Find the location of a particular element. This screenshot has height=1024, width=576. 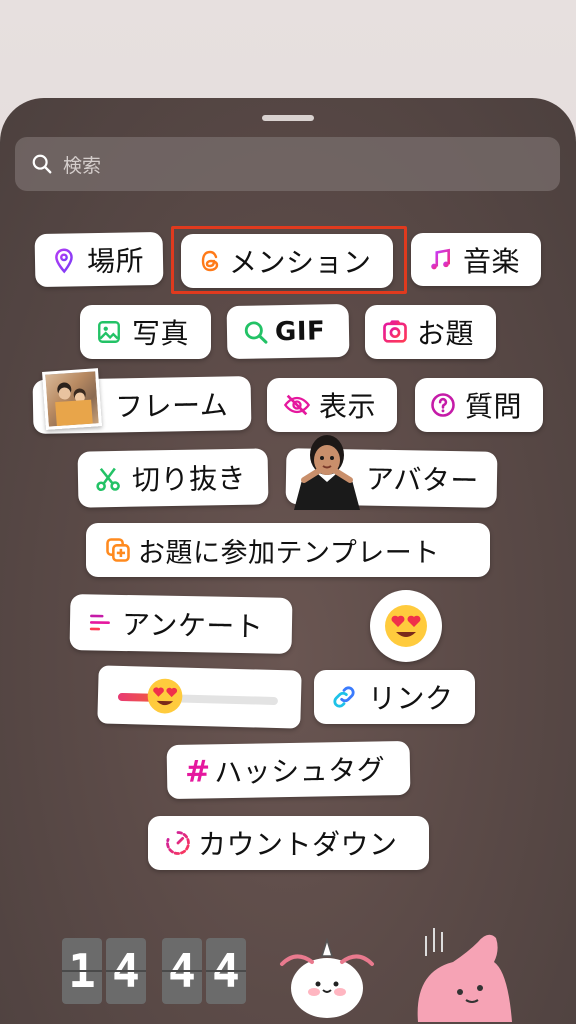

add-yours-template-sticker: お題に参加テンプレート is located at coordinates (288, 550).